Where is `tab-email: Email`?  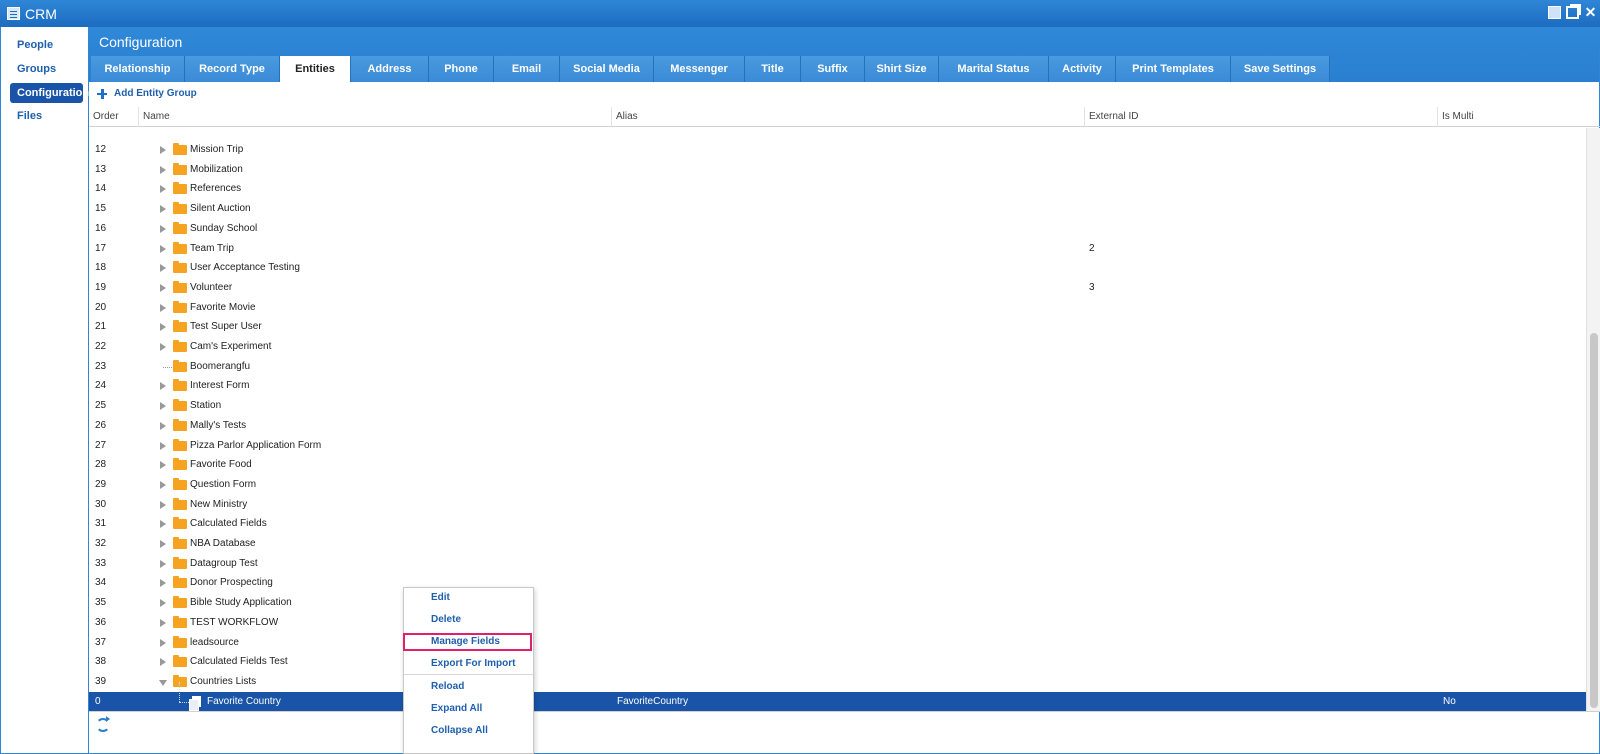
tab-email: Email is located at coordinates (527, 69).